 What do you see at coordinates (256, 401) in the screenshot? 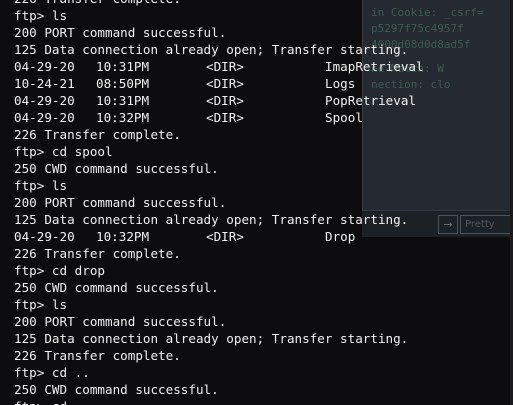
I see `terminal-line: ftp> cd` at bounding box center [256, 401].